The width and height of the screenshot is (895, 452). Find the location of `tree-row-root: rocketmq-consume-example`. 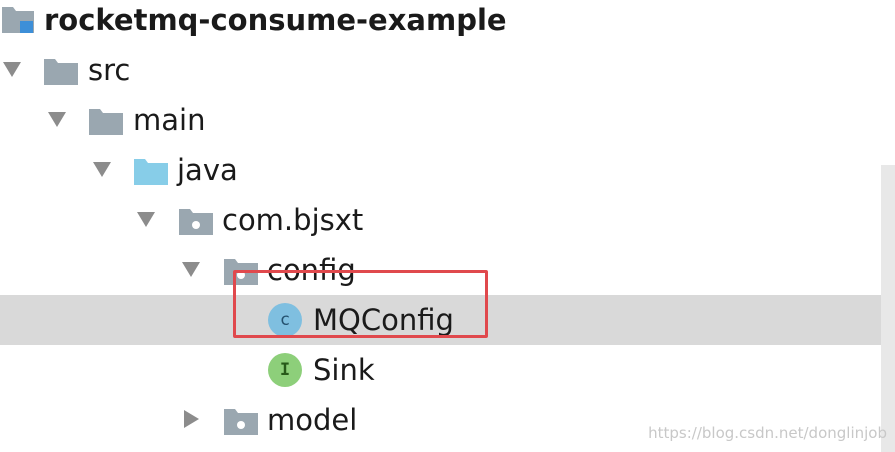

tree-row-root: rocketmq-consume-example is located at coordinates (447, 22).